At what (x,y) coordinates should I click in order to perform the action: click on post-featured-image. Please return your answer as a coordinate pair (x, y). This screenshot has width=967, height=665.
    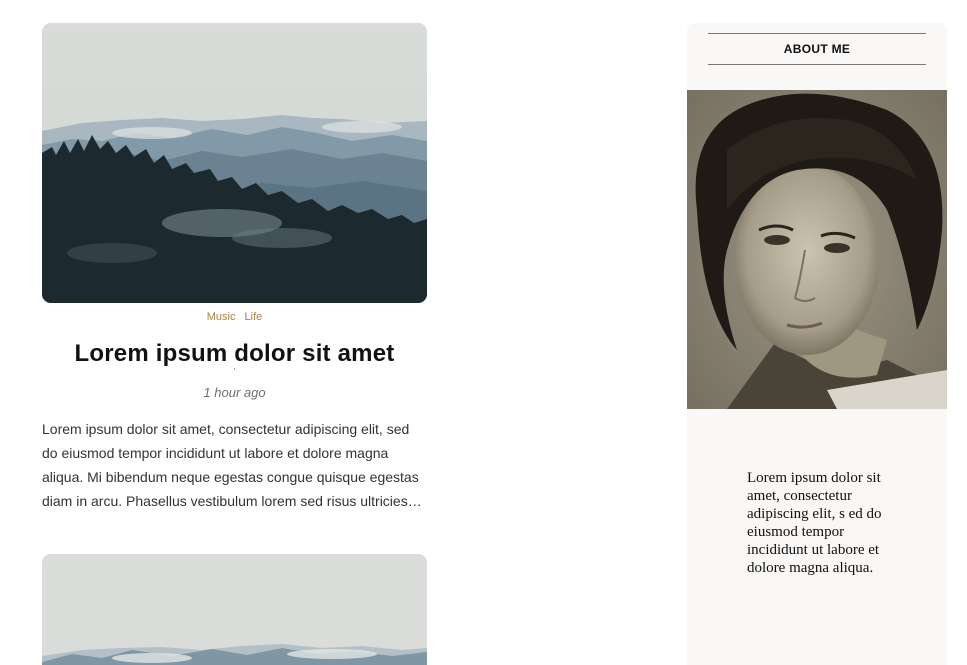
    Looking at the image, I should click on (234, 609).